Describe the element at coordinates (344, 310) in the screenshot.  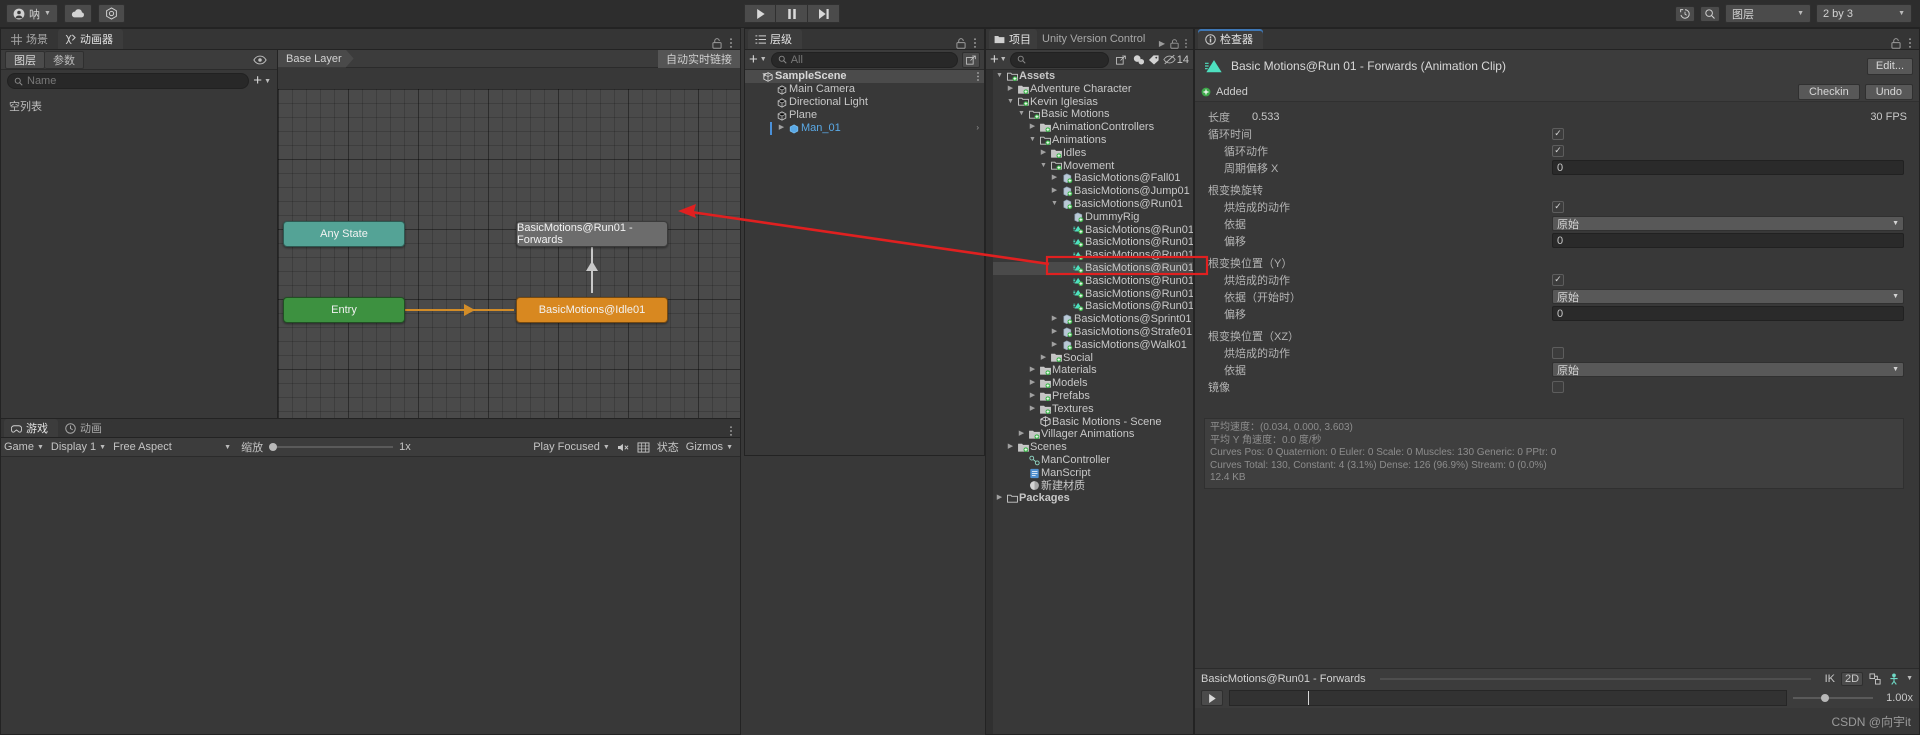
I see `state-node-entry: Entry` at that location.